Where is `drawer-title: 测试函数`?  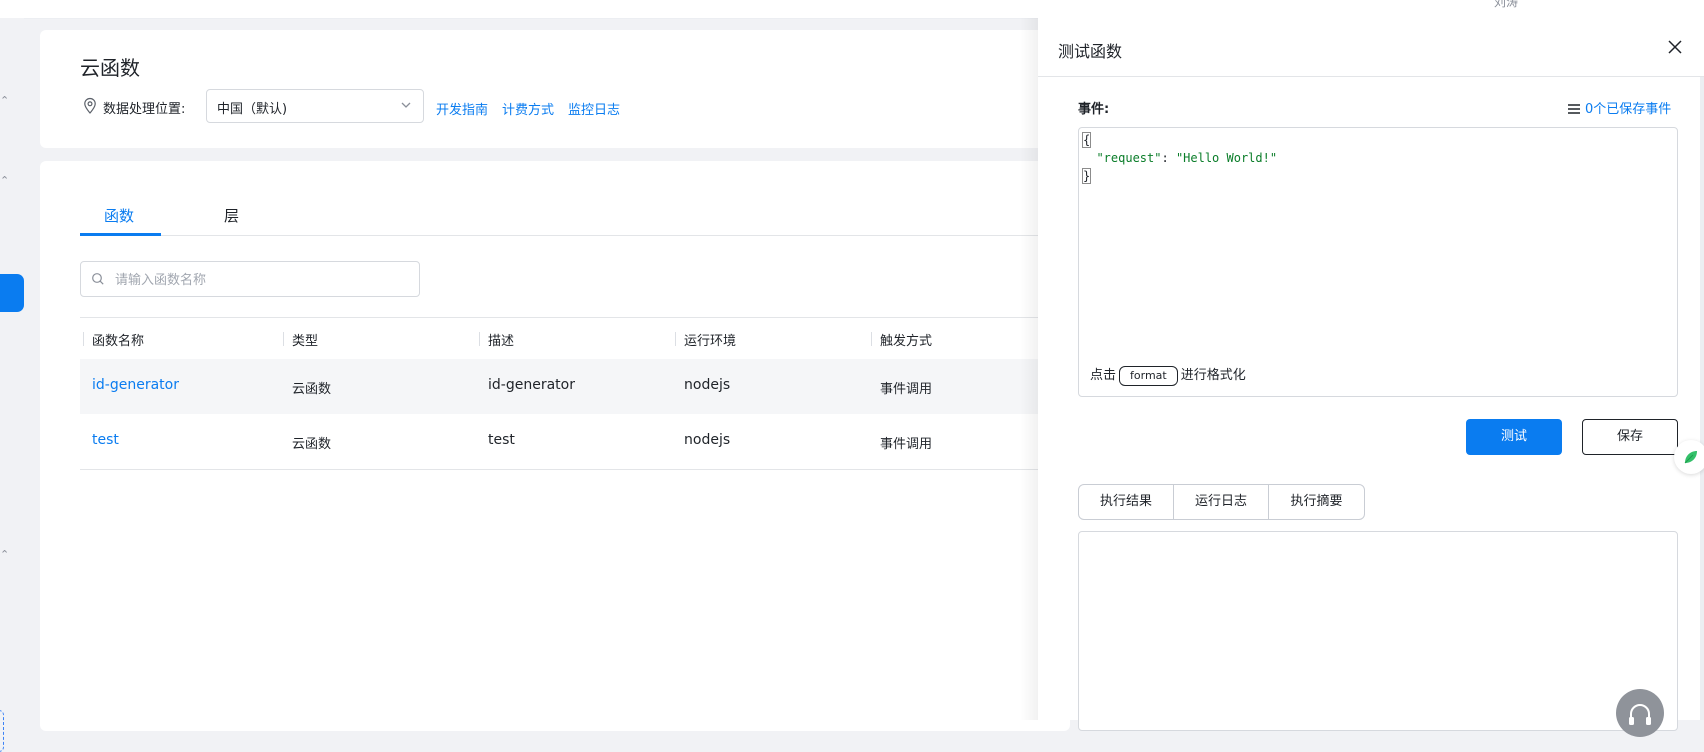 drawer-title: 测试函数 is located at coordinates (1090, 51).